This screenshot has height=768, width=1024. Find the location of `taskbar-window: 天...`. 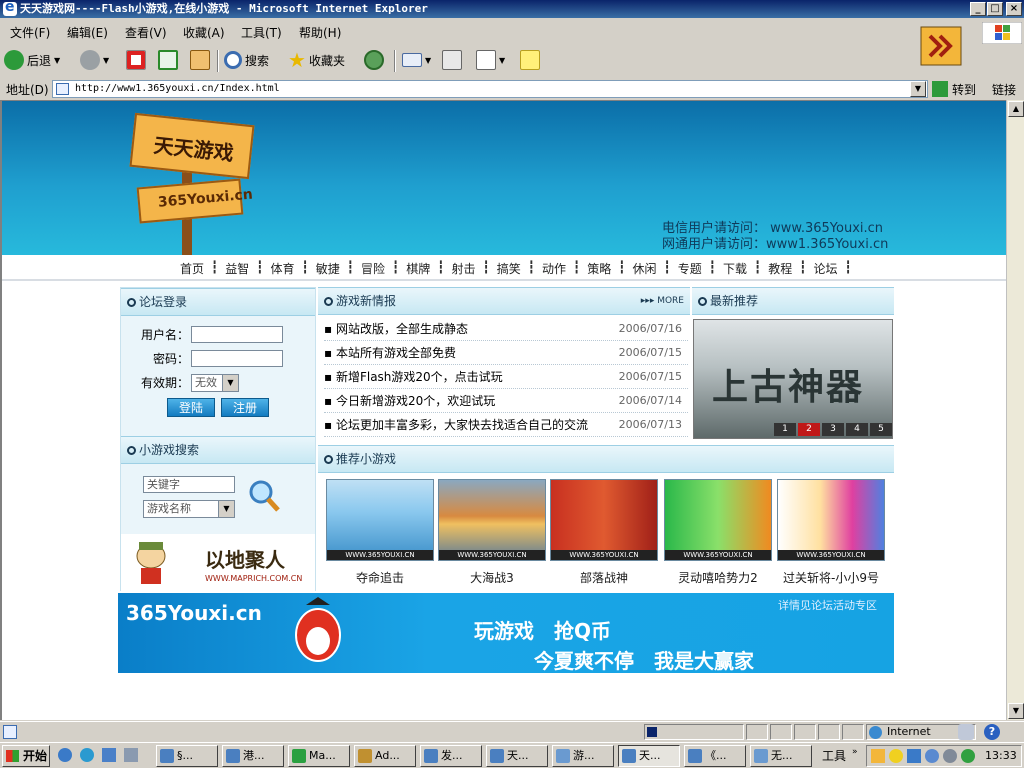

taskbar-window: 天... is located at coordinates (517, 756).